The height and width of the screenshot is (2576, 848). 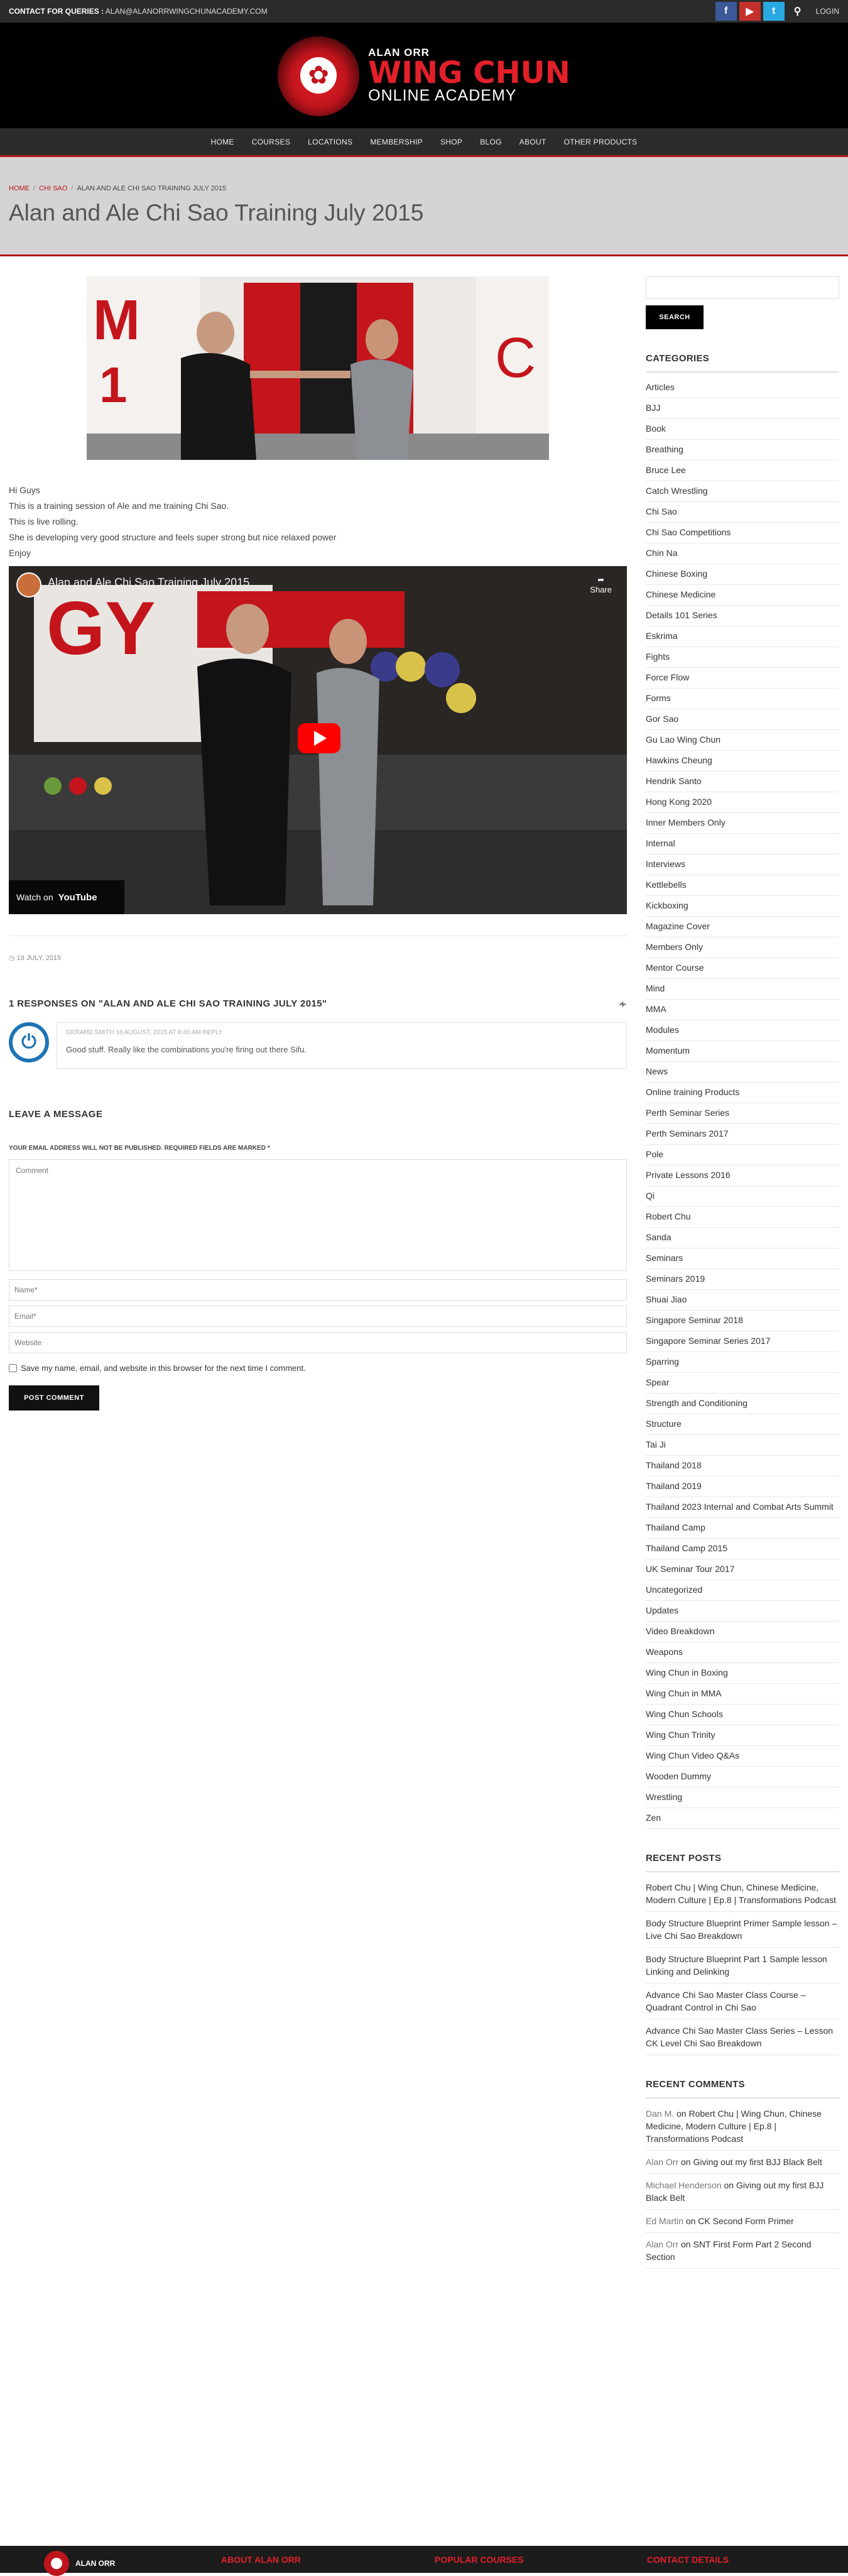 I want to click on nav-blog: BLOG, so click(x=491, y=142).